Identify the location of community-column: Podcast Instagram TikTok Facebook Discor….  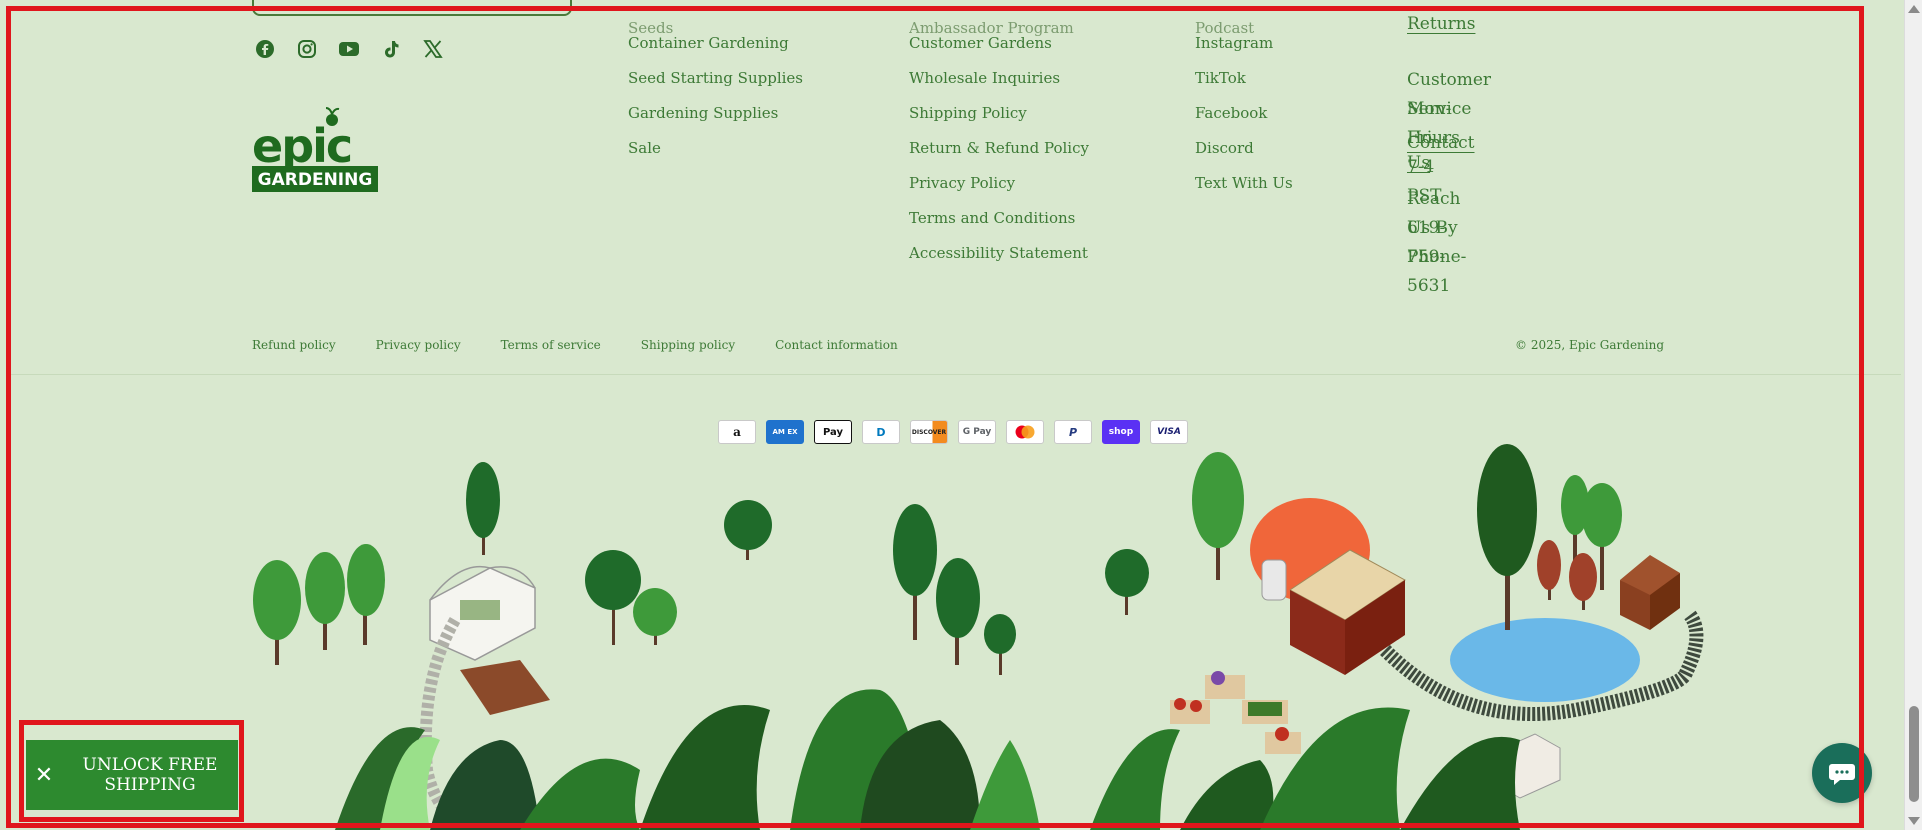
(1244, 113).